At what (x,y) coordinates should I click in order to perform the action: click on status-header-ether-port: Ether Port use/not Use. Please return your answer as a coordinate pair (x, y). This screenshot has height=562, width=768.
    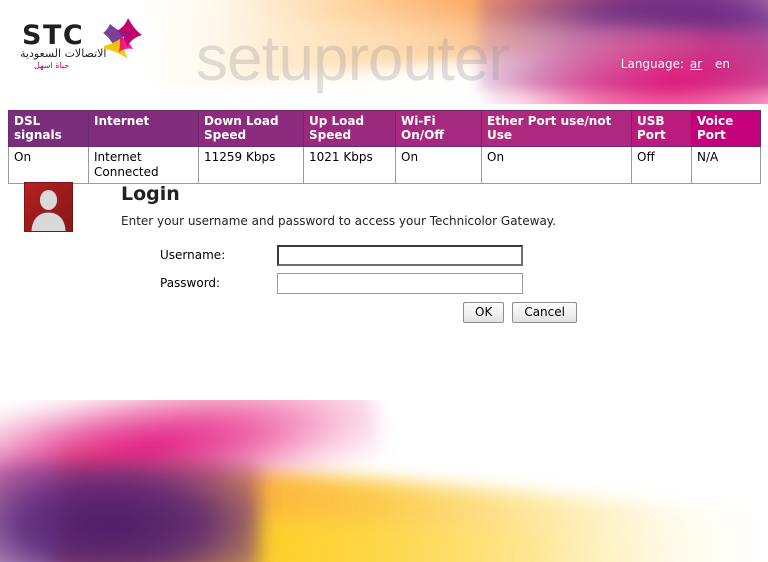
    Looking at the image, I should click on (556, 128).